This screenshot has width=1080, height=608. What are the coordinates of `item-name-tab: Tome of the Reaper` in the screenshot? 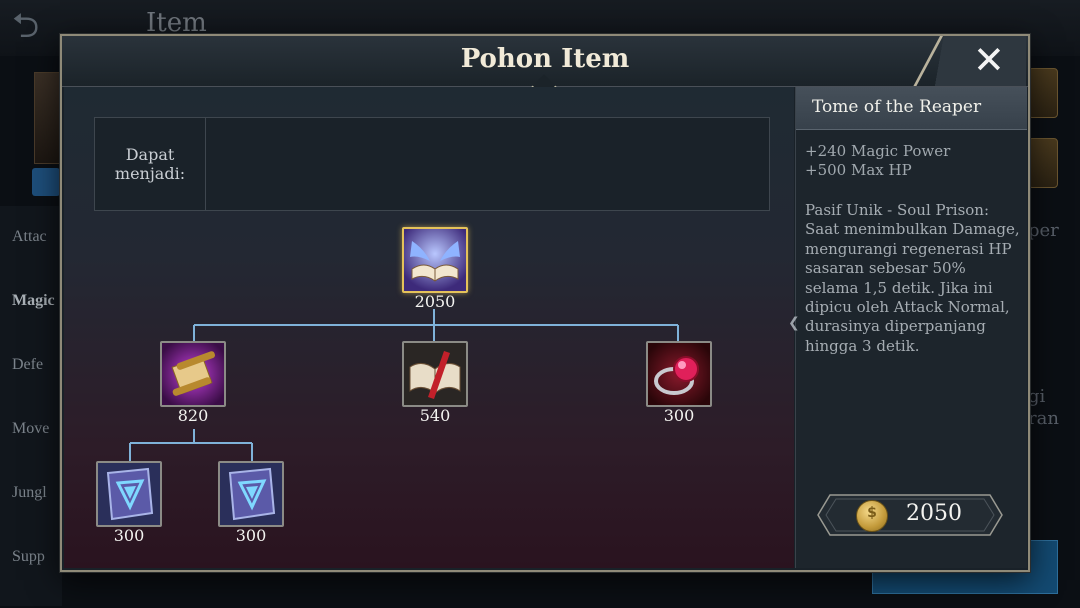 It's located at (911, 108).